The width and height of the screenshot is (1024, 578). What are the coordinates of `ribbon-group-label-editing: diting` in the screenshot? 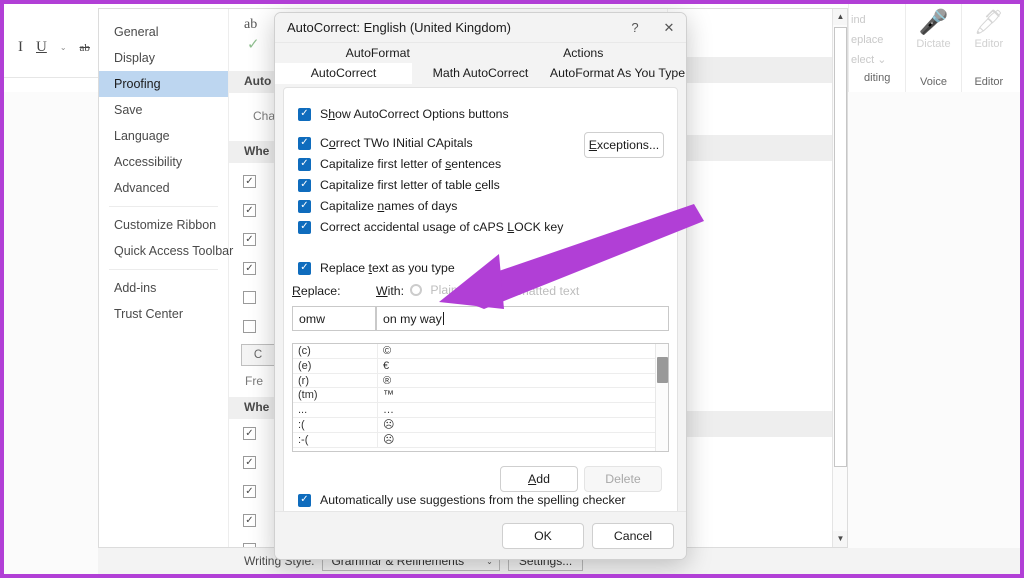 It's located at (877, 78).